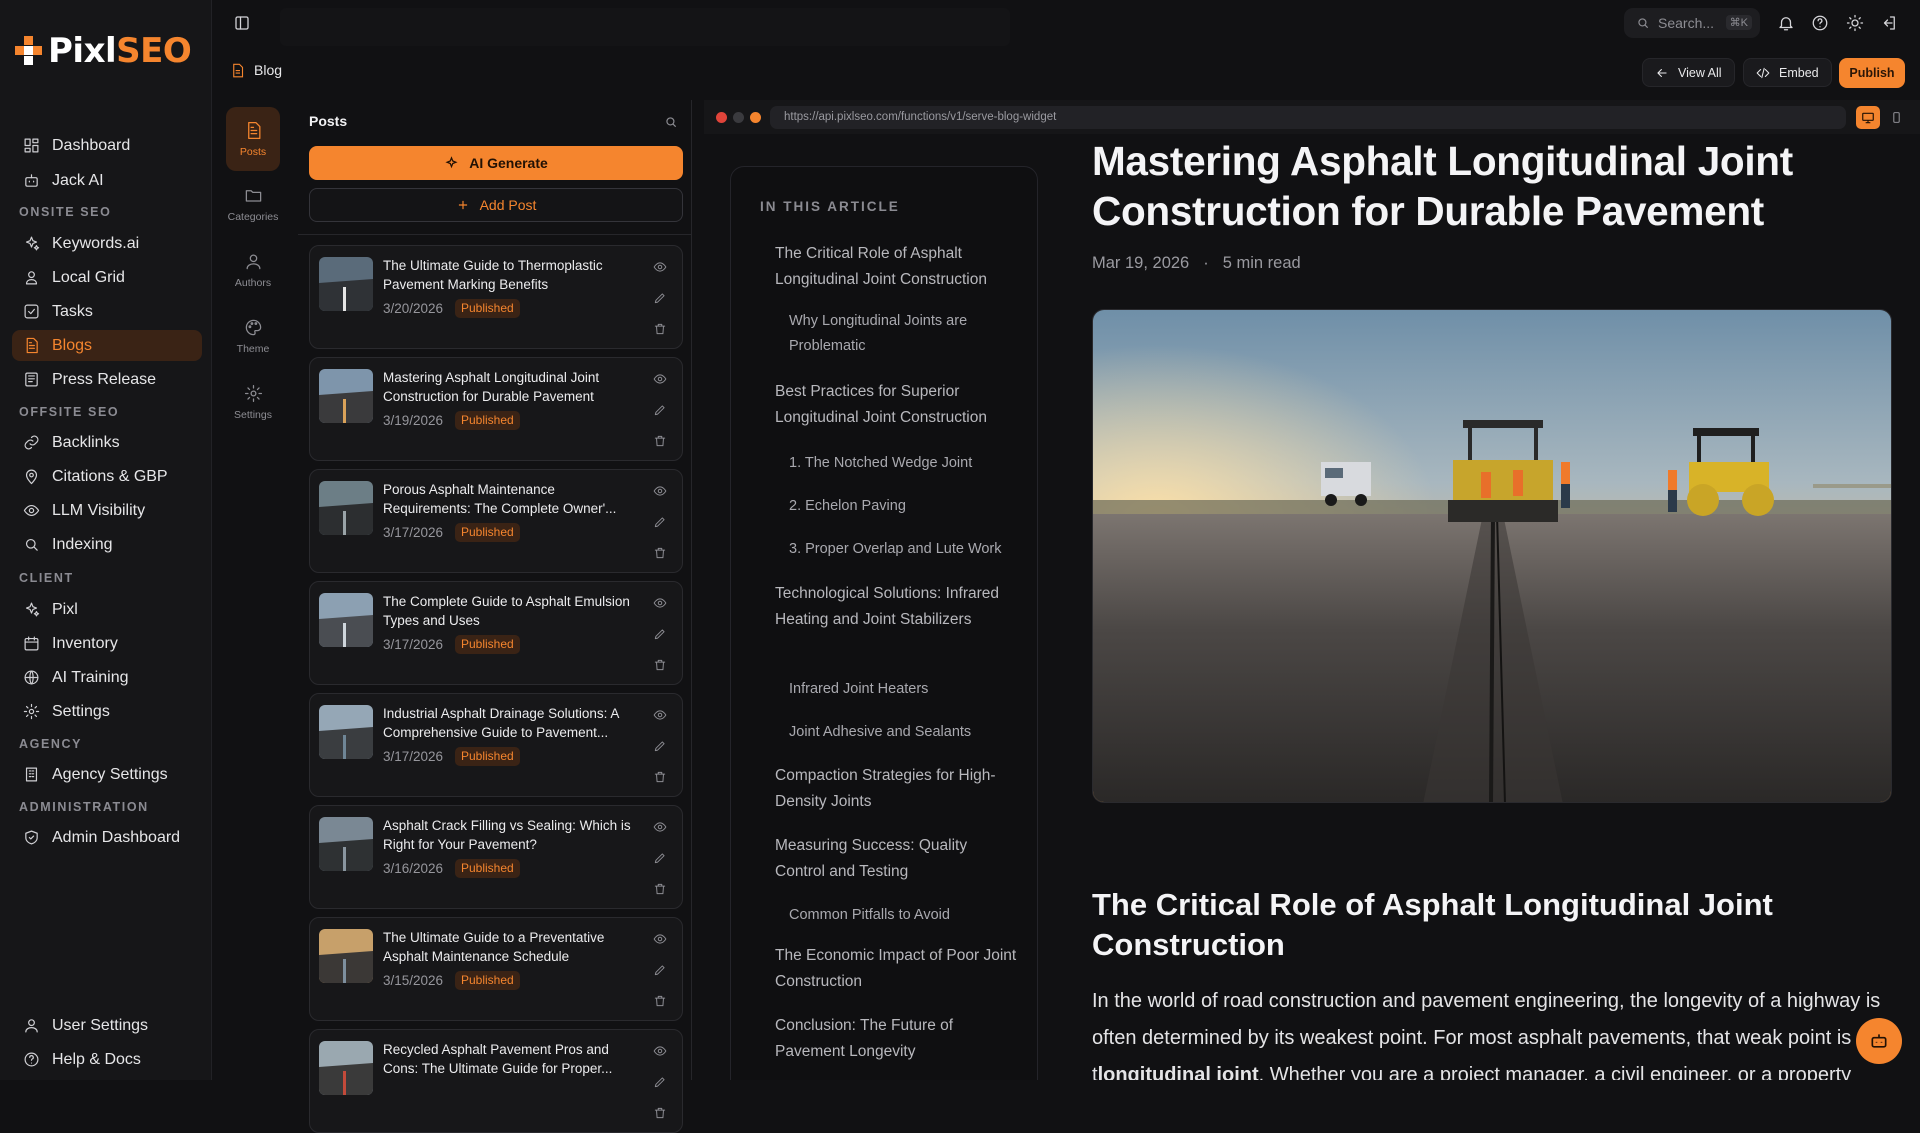  Describe the element at coordinates (462, 205) in the screenshot. I see `plus-icon` at that location.